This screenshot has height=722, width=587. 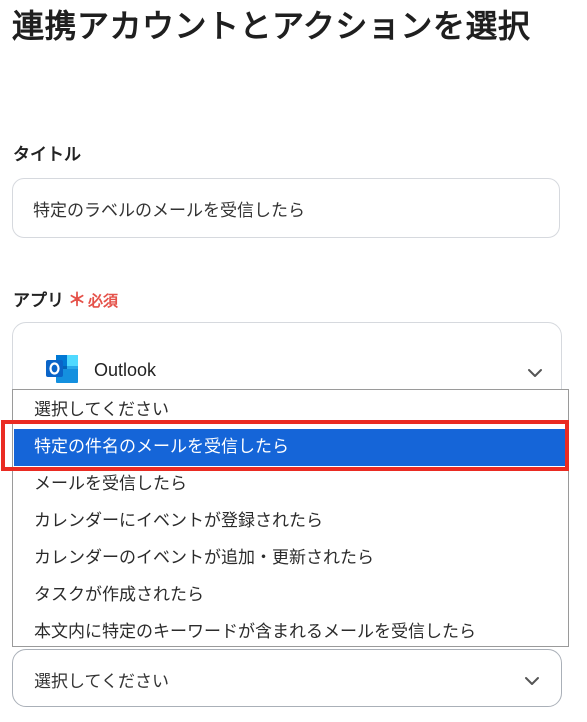 I want to click on dropdown-option: カレンダーのイベントが追加・更新されたら, so click(x=290, y=558).